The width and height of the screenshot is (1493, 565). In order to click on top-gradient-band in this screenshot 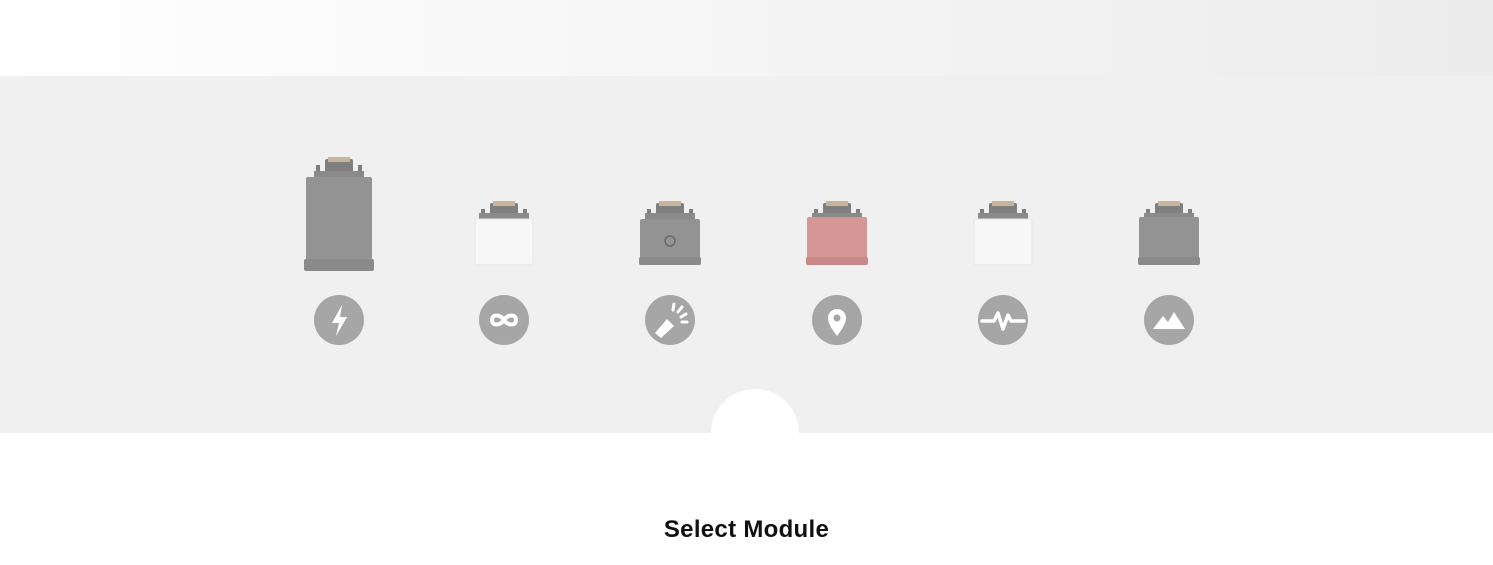, I will do `click(746, 38)`.